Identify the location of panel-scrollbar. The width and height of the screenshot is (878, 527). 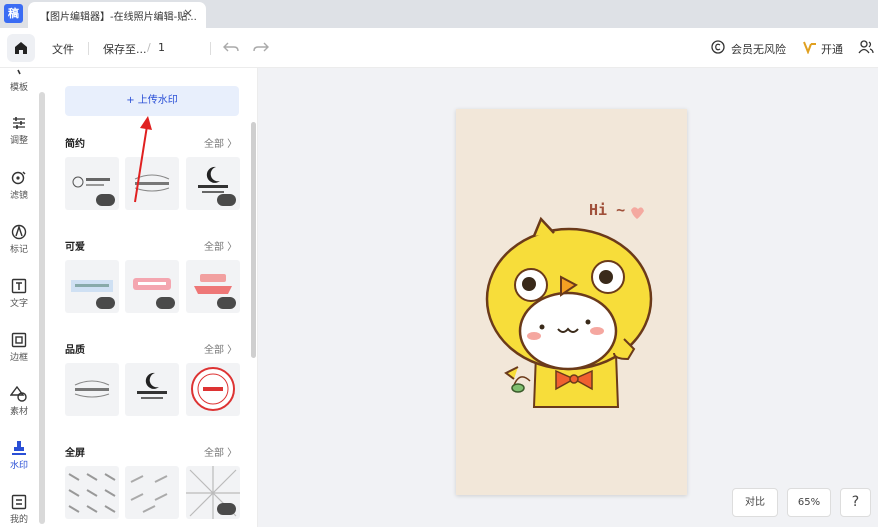
(253, 240).